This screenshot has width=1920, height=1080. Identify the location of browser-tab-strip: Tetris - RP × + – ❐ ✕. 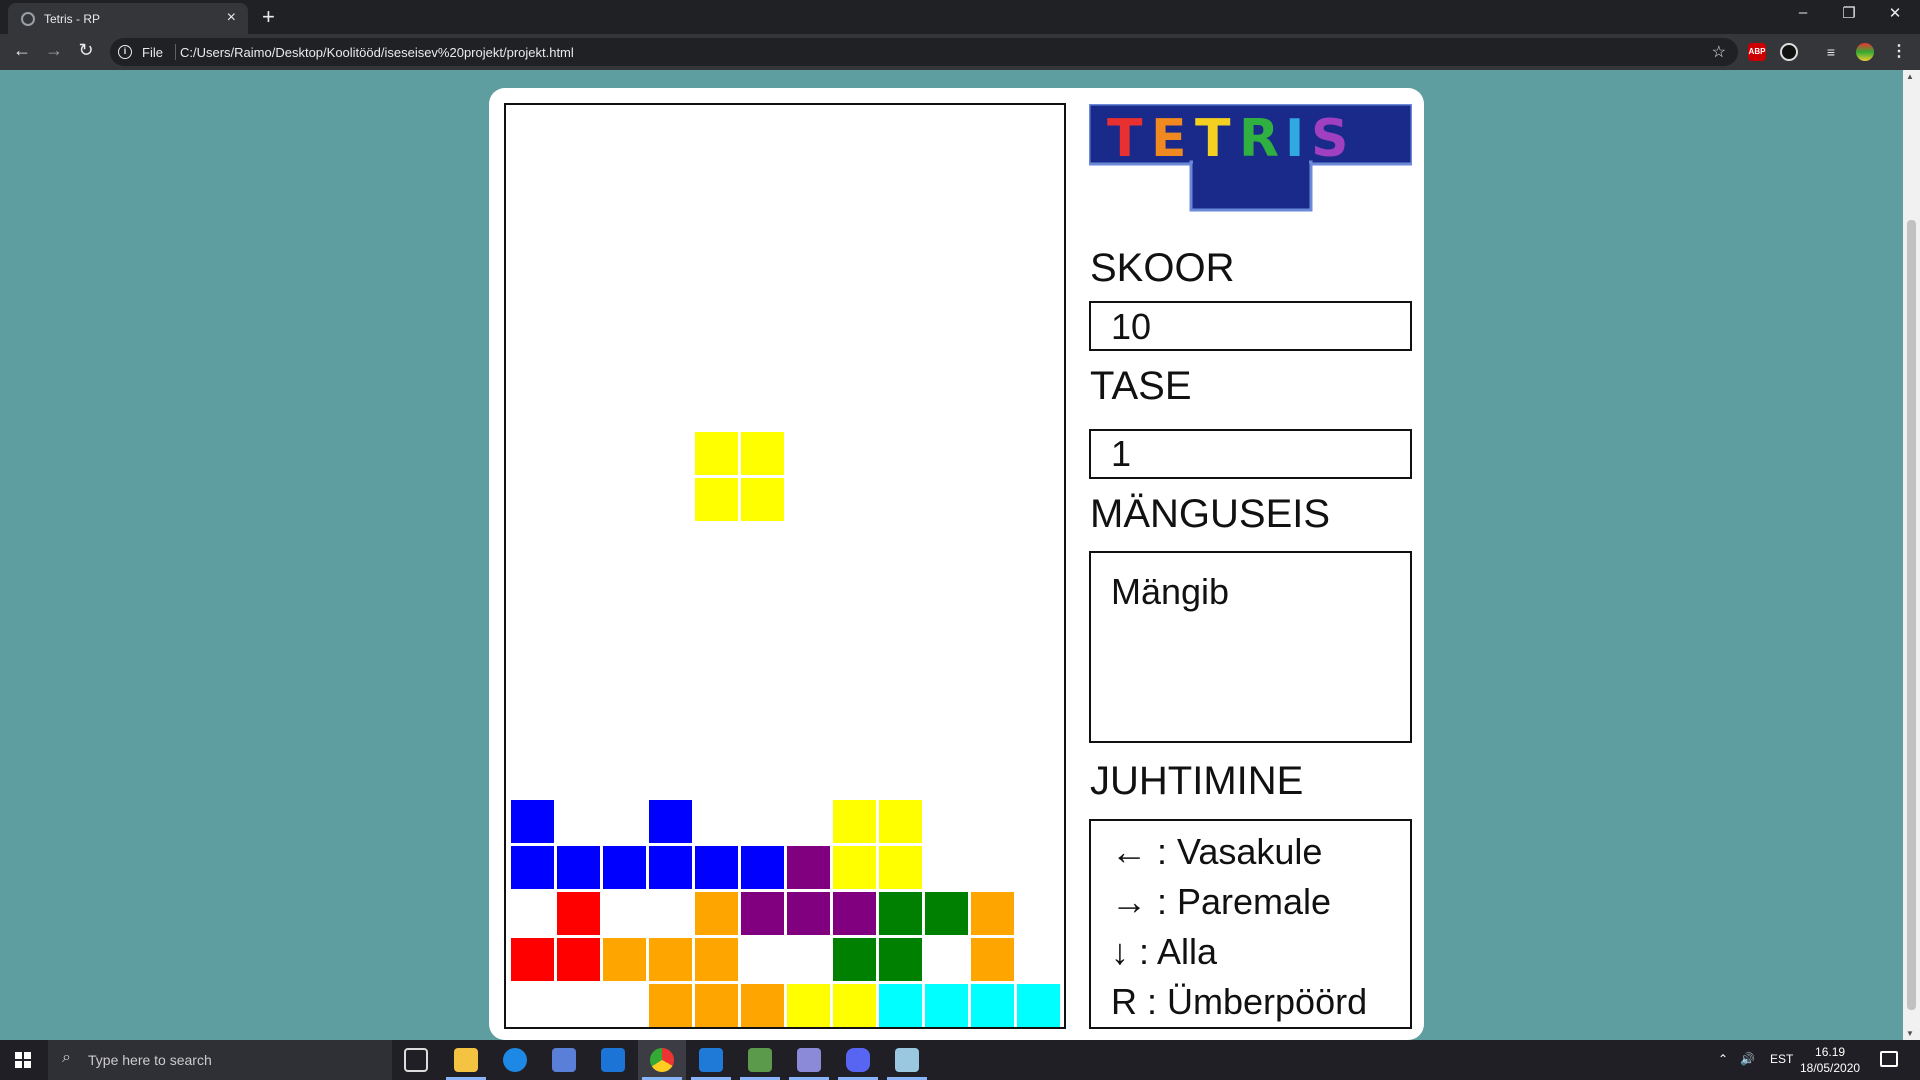
(960, 17).